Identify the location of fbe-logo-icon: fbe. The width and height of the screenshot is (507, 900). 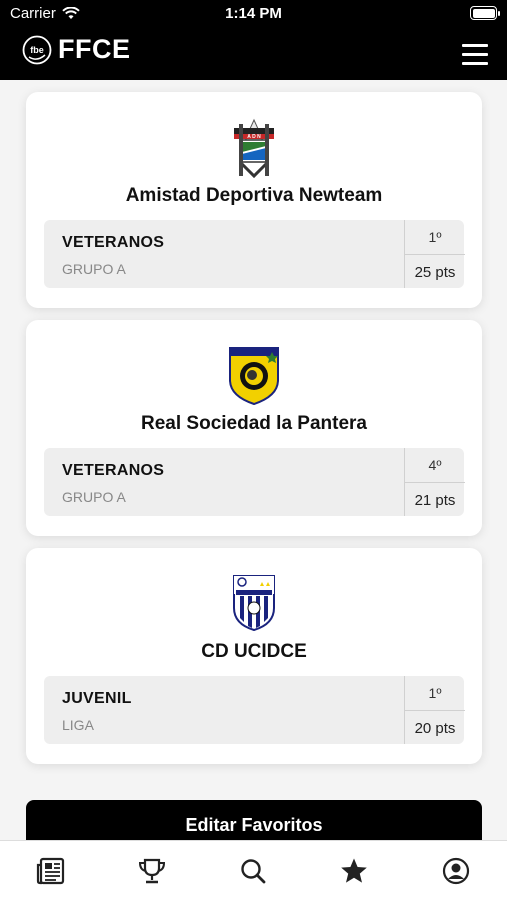
(37, 49).